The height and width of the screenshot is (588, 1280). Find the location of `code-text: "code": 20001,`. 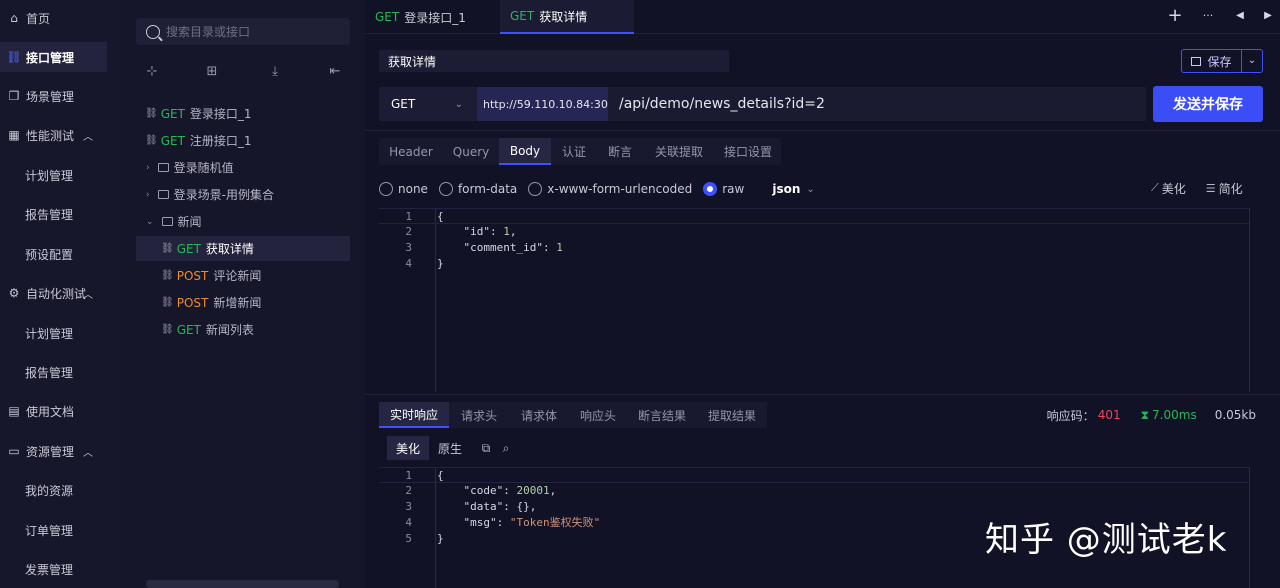

code-text: "code": 20001, is located at coordinates (497, 490).